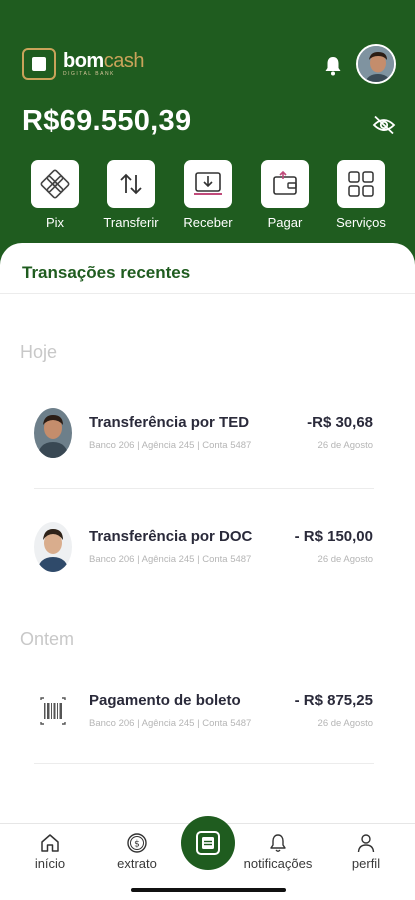  Describe the element at coordinates (131, 222) in the screenshot. I see `action-label: Transferir` at that location.